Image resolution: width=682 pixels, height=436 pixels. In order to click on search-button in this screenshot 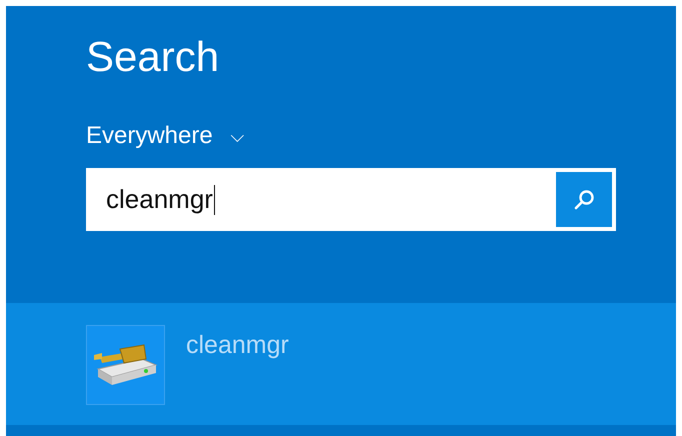, I will do `click(584, 199)`.